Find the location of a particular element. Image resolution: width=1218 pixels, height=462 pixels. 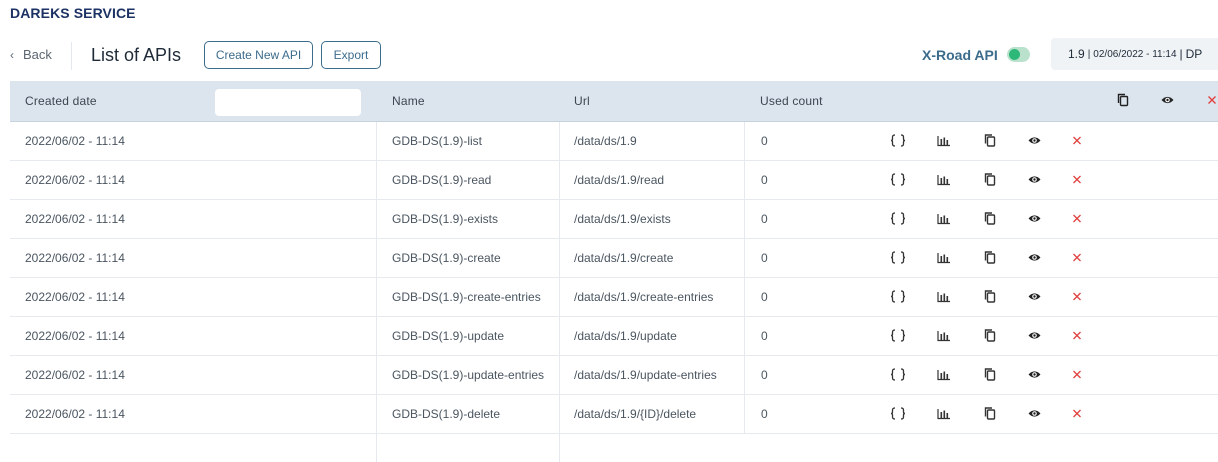

url-cell: /data/ds/1.9/create is located at coordinates (624, 258).